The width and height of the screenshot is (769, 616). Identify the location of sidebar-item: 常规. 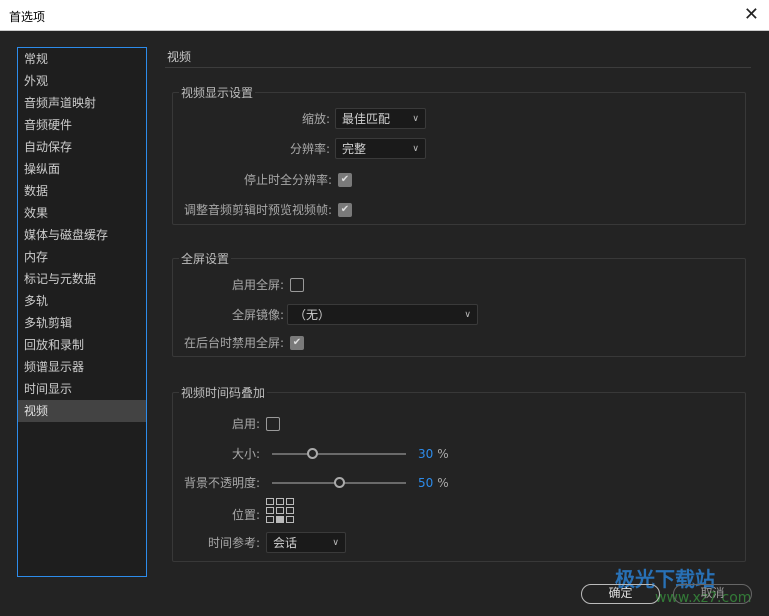
(82, 59).